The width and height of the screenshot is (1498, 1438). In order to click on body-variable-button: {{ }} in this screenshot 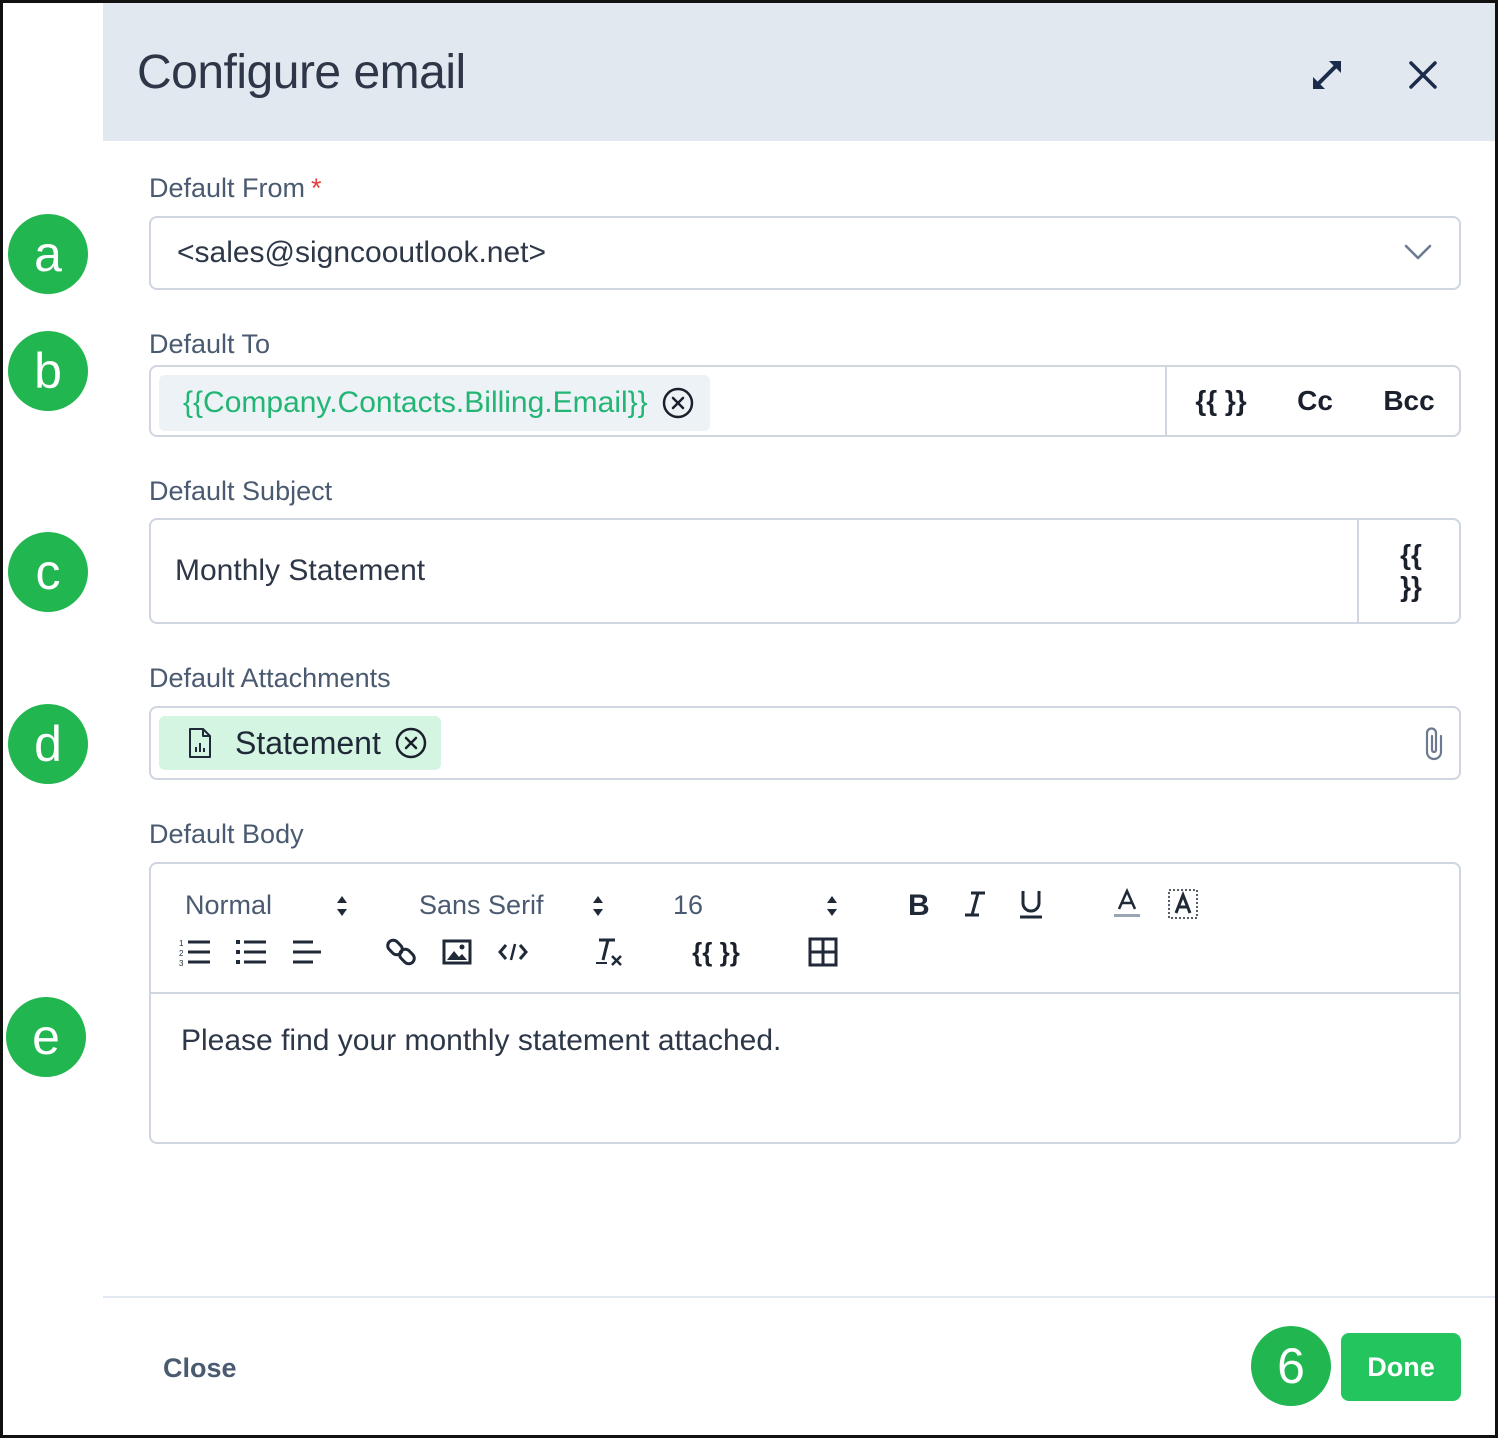, I will do `click(716, 952)`.